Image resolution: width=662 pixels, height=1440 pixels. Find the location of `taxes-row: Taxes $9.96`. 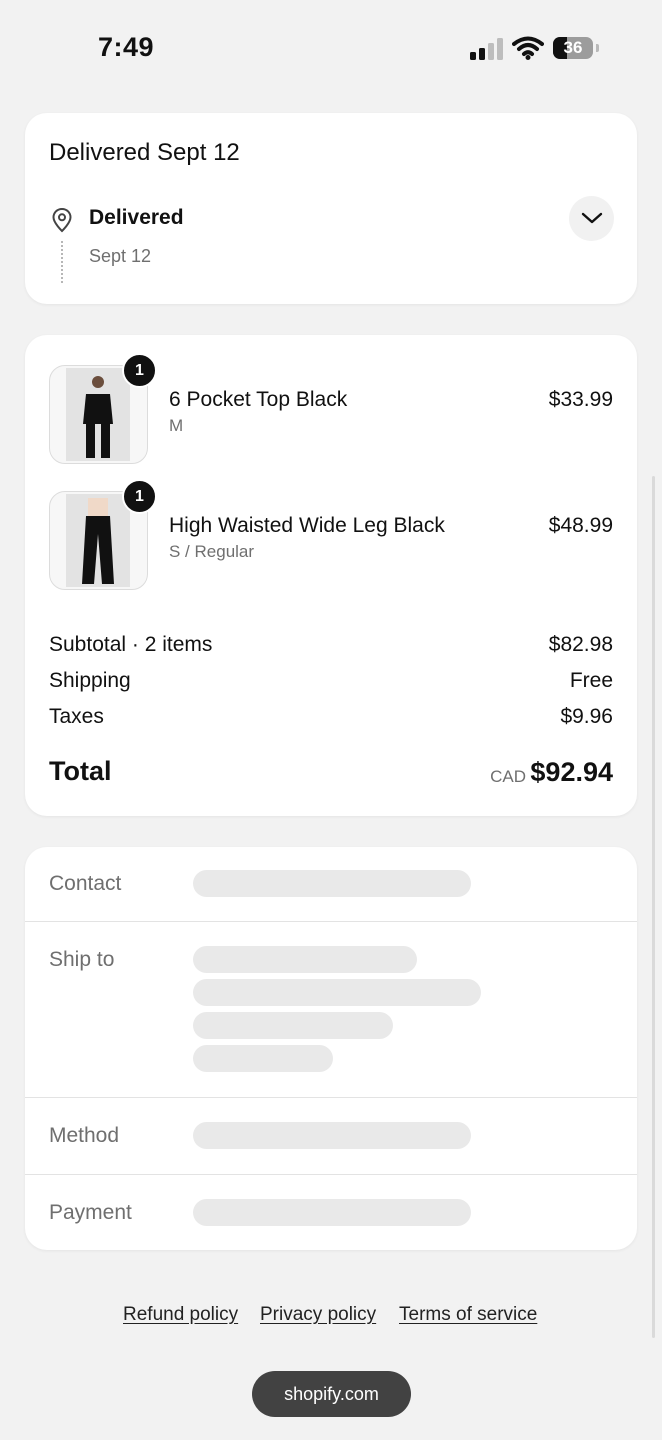

taxes-row: Taxes $9.96 is located at coordinates (331, 718).